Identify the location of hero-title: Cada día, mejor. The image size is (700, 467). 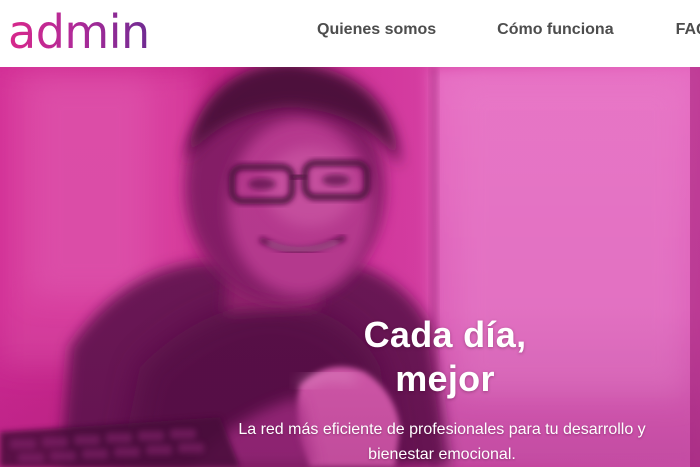
(445, 357).